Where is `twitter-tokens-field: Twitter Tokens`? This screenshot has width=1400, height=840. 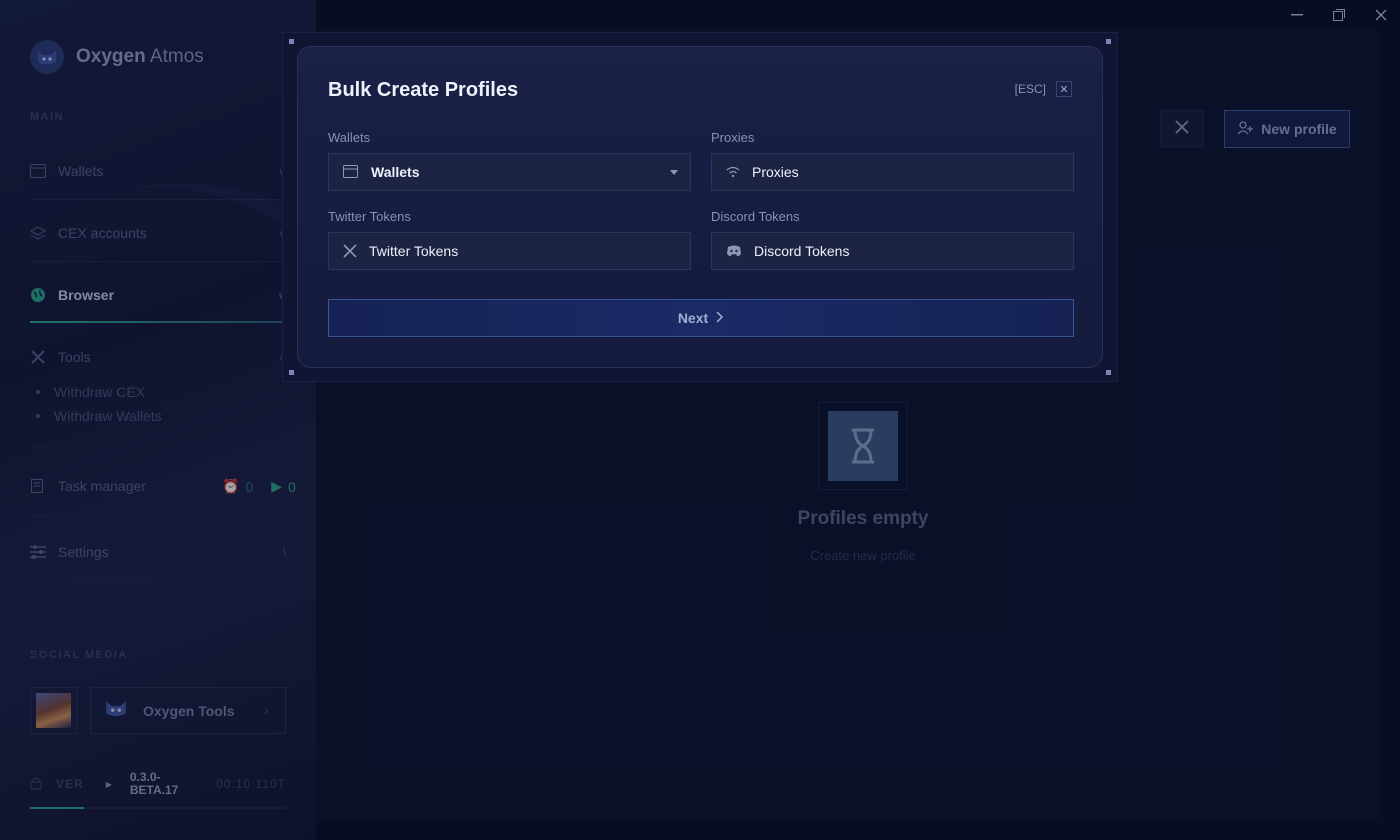
twitter-tokens-field: Twitter Tokens is located at coordinates (509, 251).